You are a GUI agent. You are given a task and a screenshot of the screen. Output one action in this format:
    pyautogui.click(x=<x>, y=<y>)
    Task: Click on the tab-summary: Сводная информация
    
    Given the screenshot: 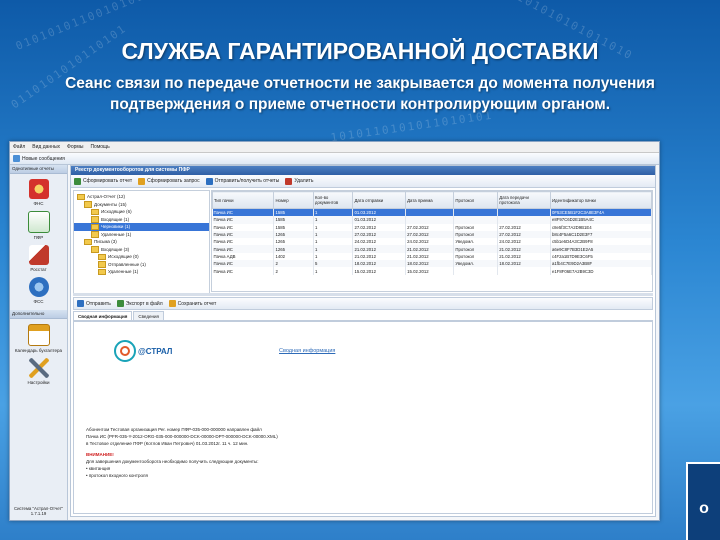 What is the action you would take?
    pyautogui.click(x=103, y=315)
    